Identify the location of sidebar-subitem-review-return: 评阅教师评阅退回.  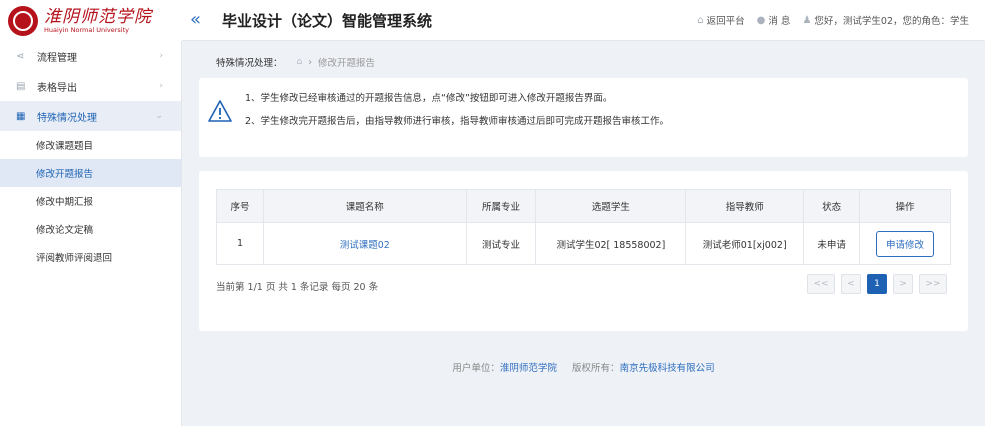
(90, 257).